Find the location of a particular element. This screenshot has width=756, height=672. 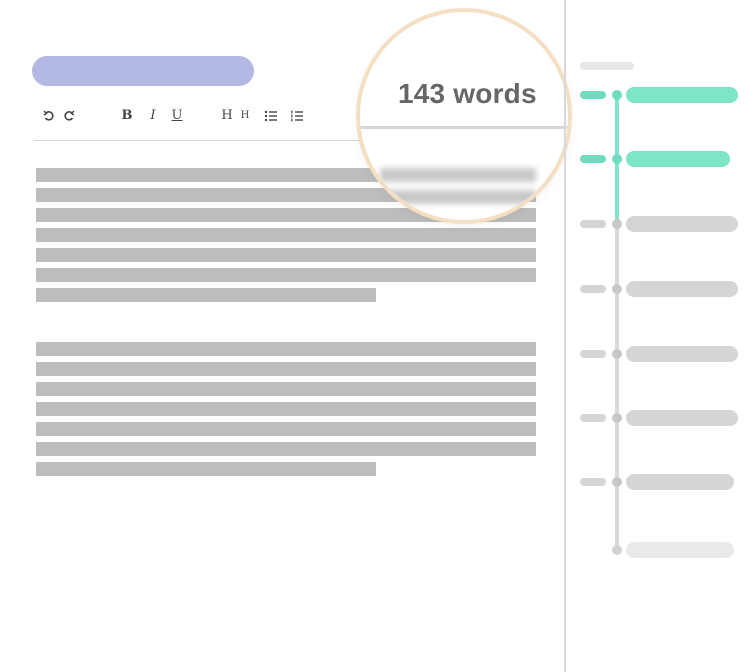

heading2-button: H is located at coordinates (245, 116).